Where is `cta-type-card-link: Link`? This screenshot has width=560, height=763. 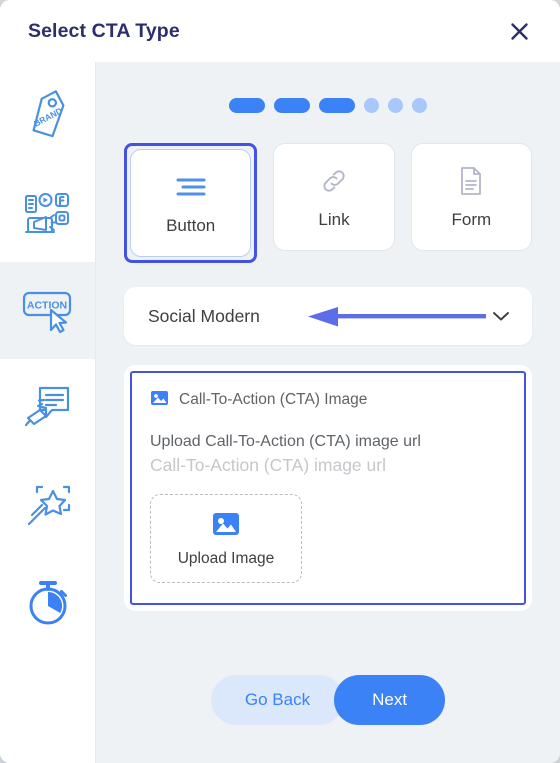
cta-type-card-link: Link is located at coordinates (334, 197).